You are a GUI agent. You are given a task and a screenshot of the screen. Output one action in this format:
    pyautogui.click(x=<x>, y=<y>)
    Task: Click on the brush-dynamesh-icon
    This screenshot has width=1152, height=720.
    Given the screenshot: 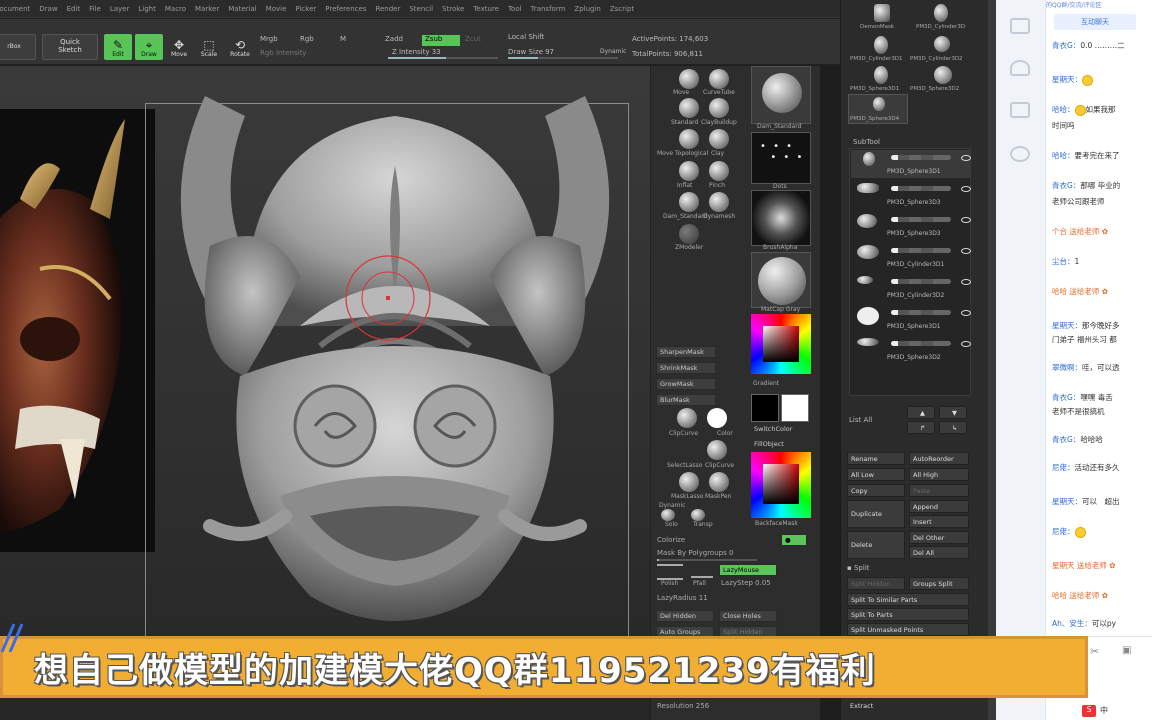 What is the action you would take?
    pyautogui.click(x=719, y=202)
    